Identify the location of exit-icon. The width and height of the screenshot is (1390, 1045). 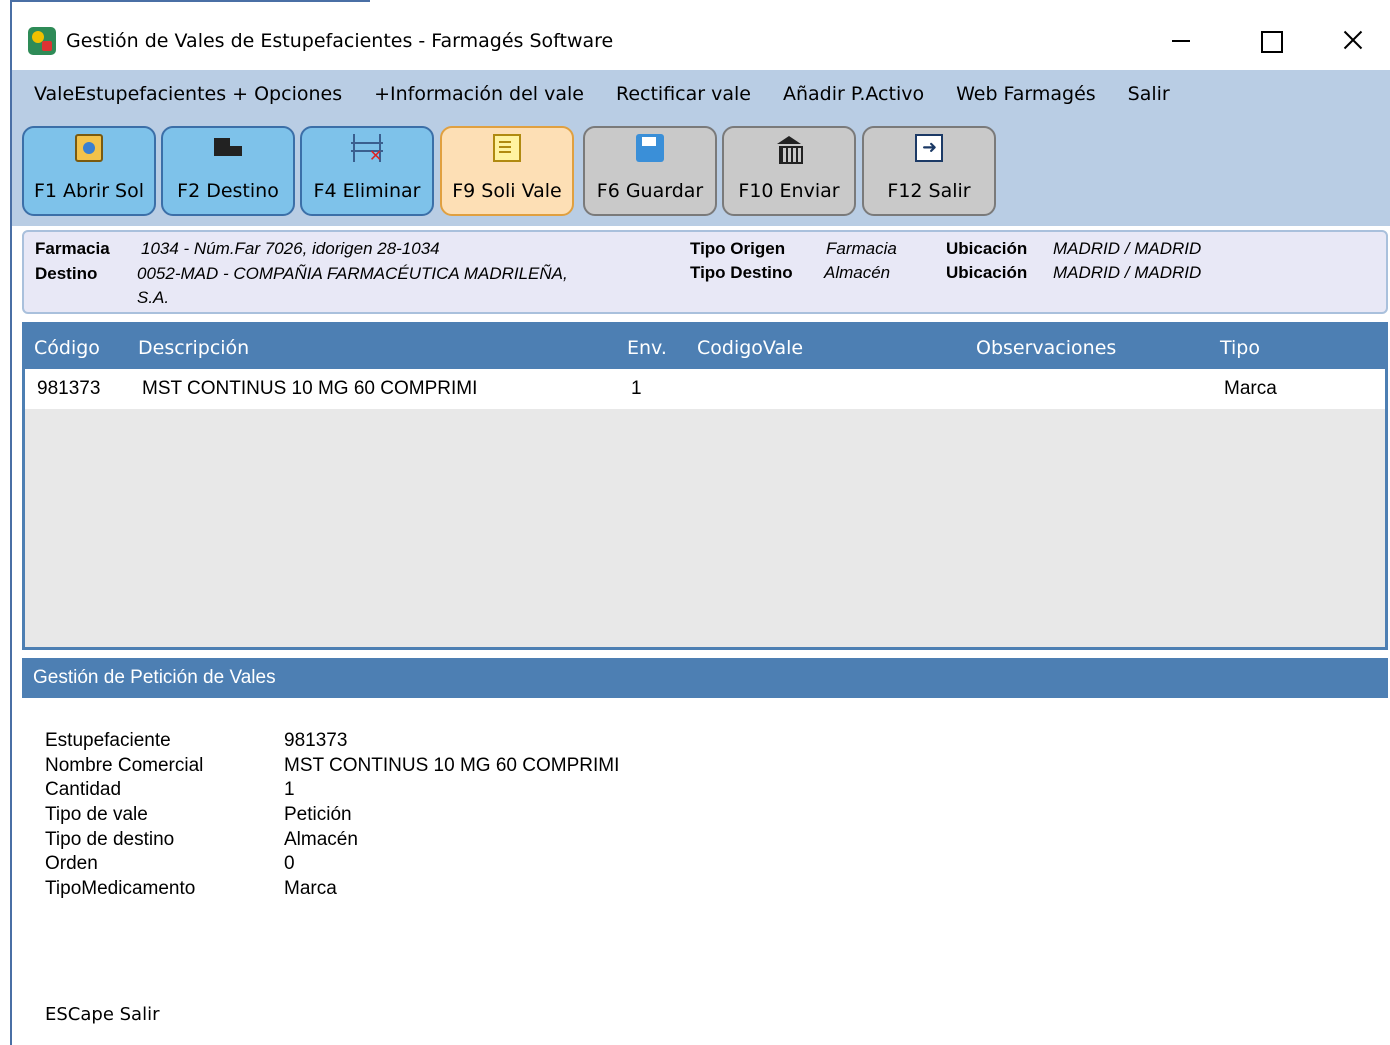
(929, 148).